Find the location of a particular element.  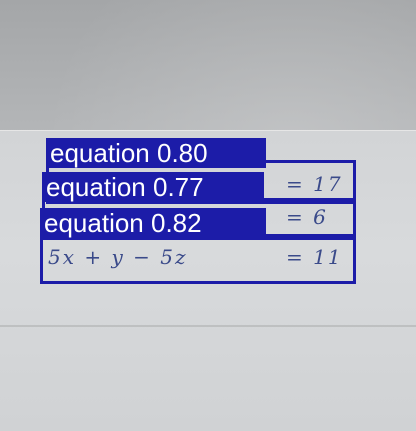

paper-crease is located at coordinates (208, 326).